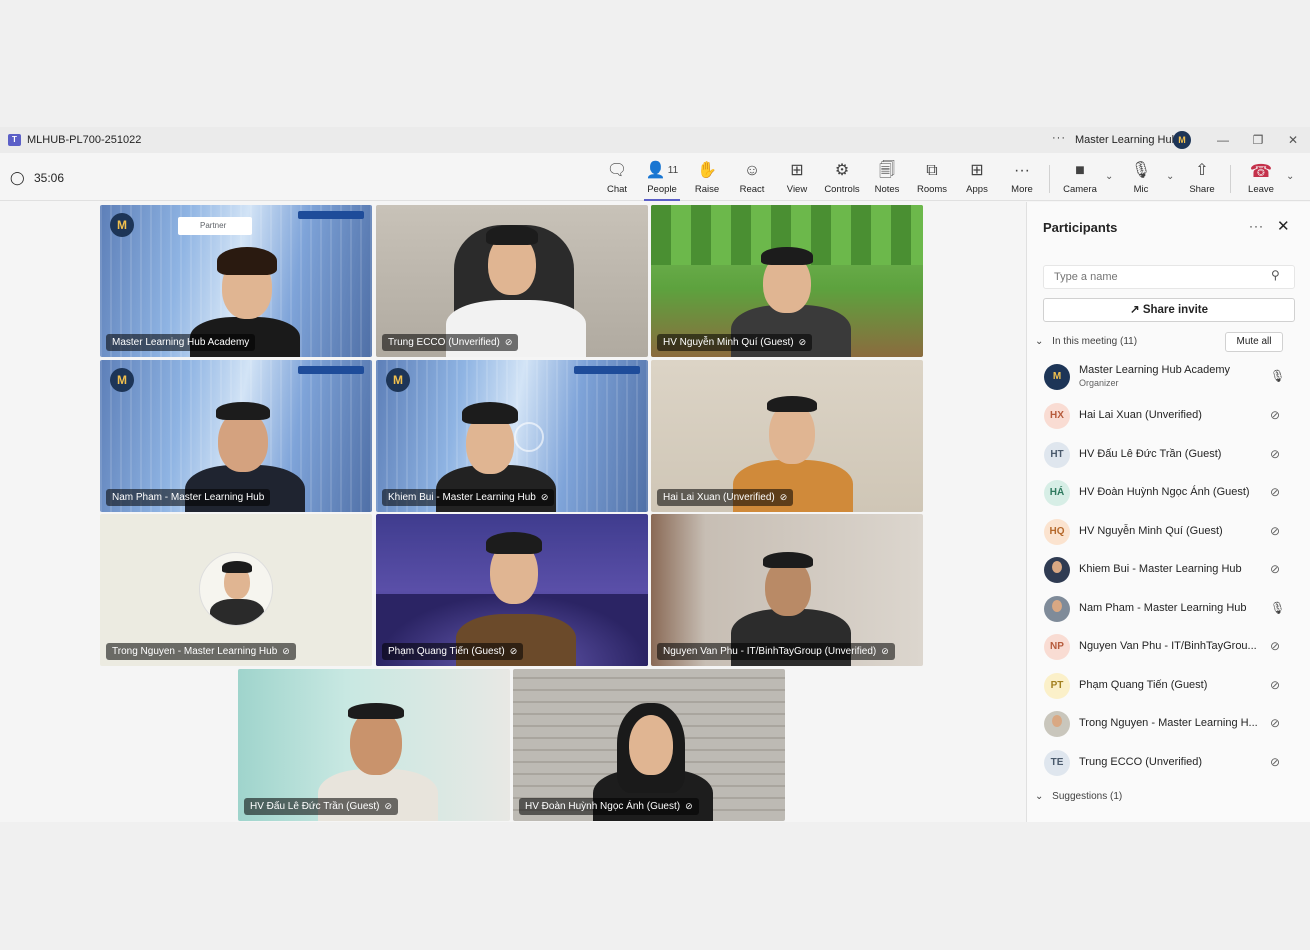 The image size is (1310, 950). I want to click on mute-all-button: Mute all, so click(1254, 342).